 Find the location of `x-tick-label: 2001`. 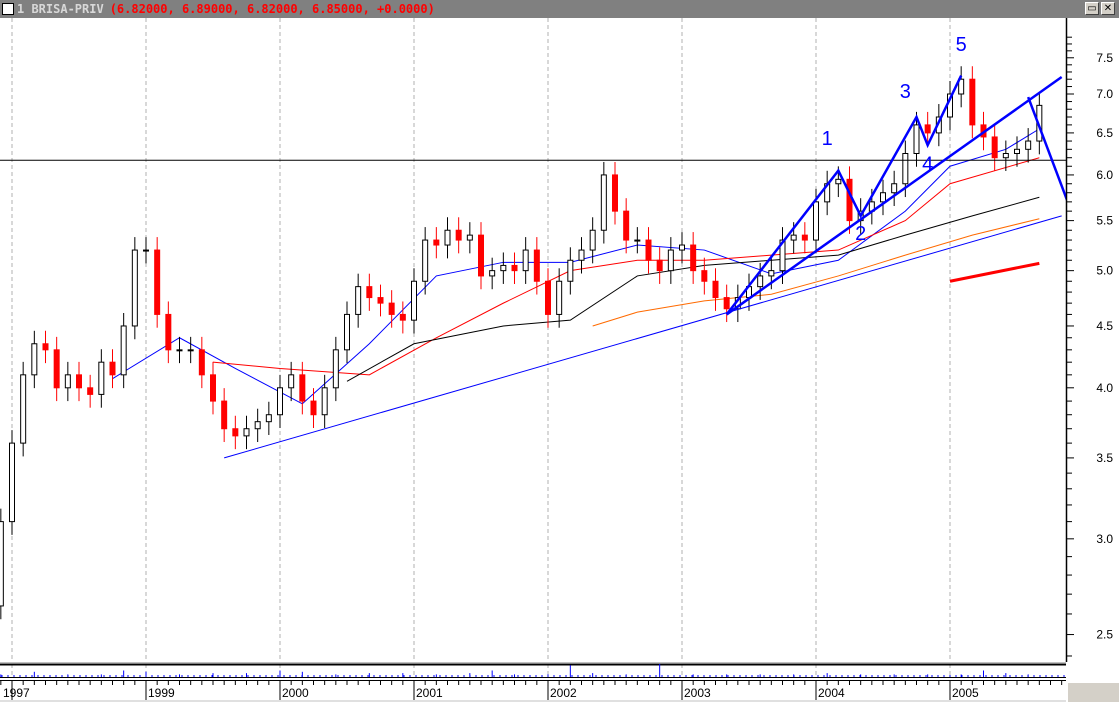

x-tick-label: 2001 is located at coordinates (429, 693).